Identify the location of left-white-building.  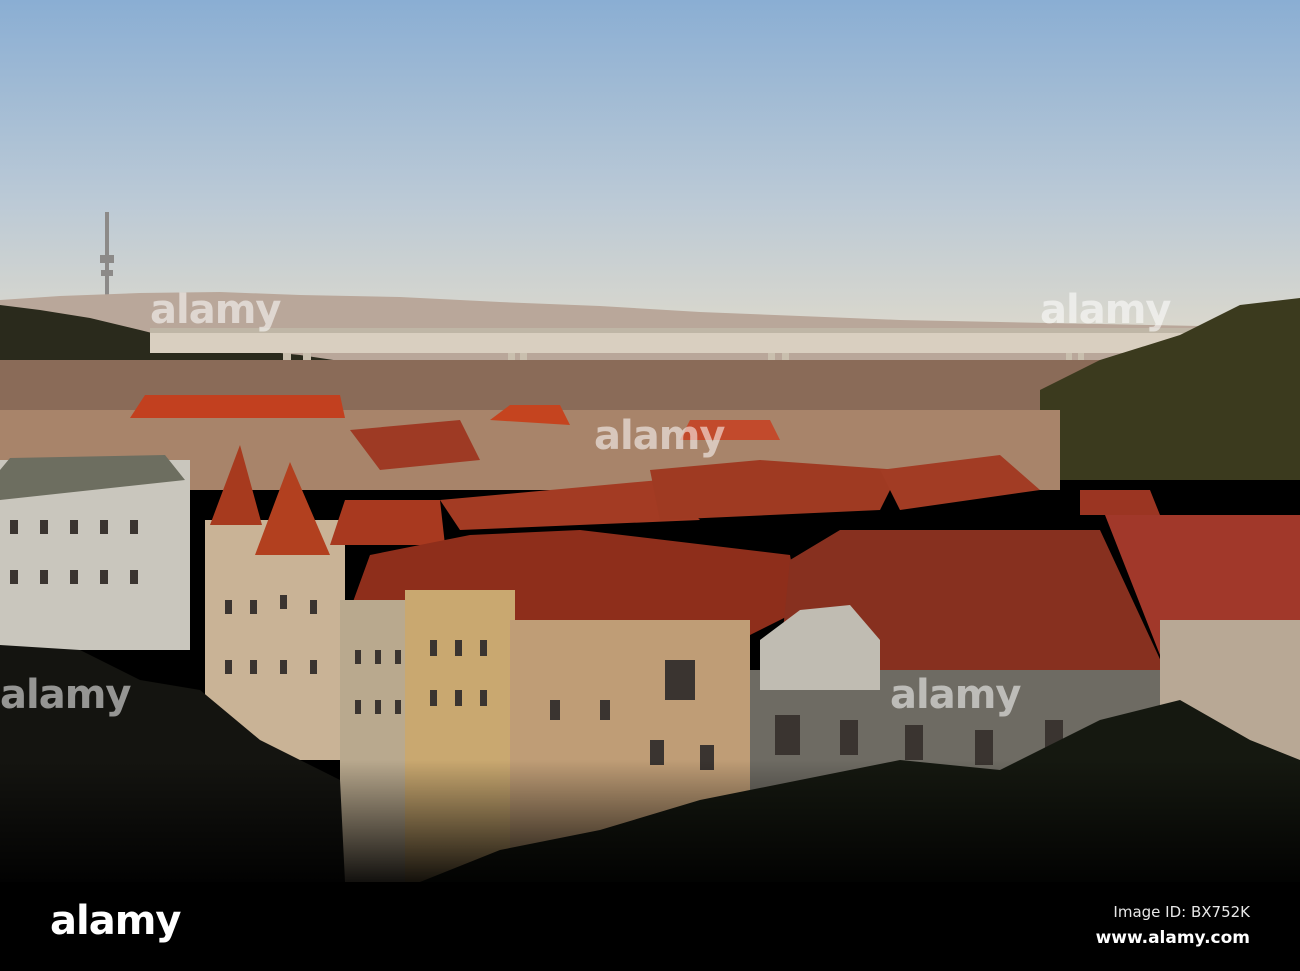
(95, 552).